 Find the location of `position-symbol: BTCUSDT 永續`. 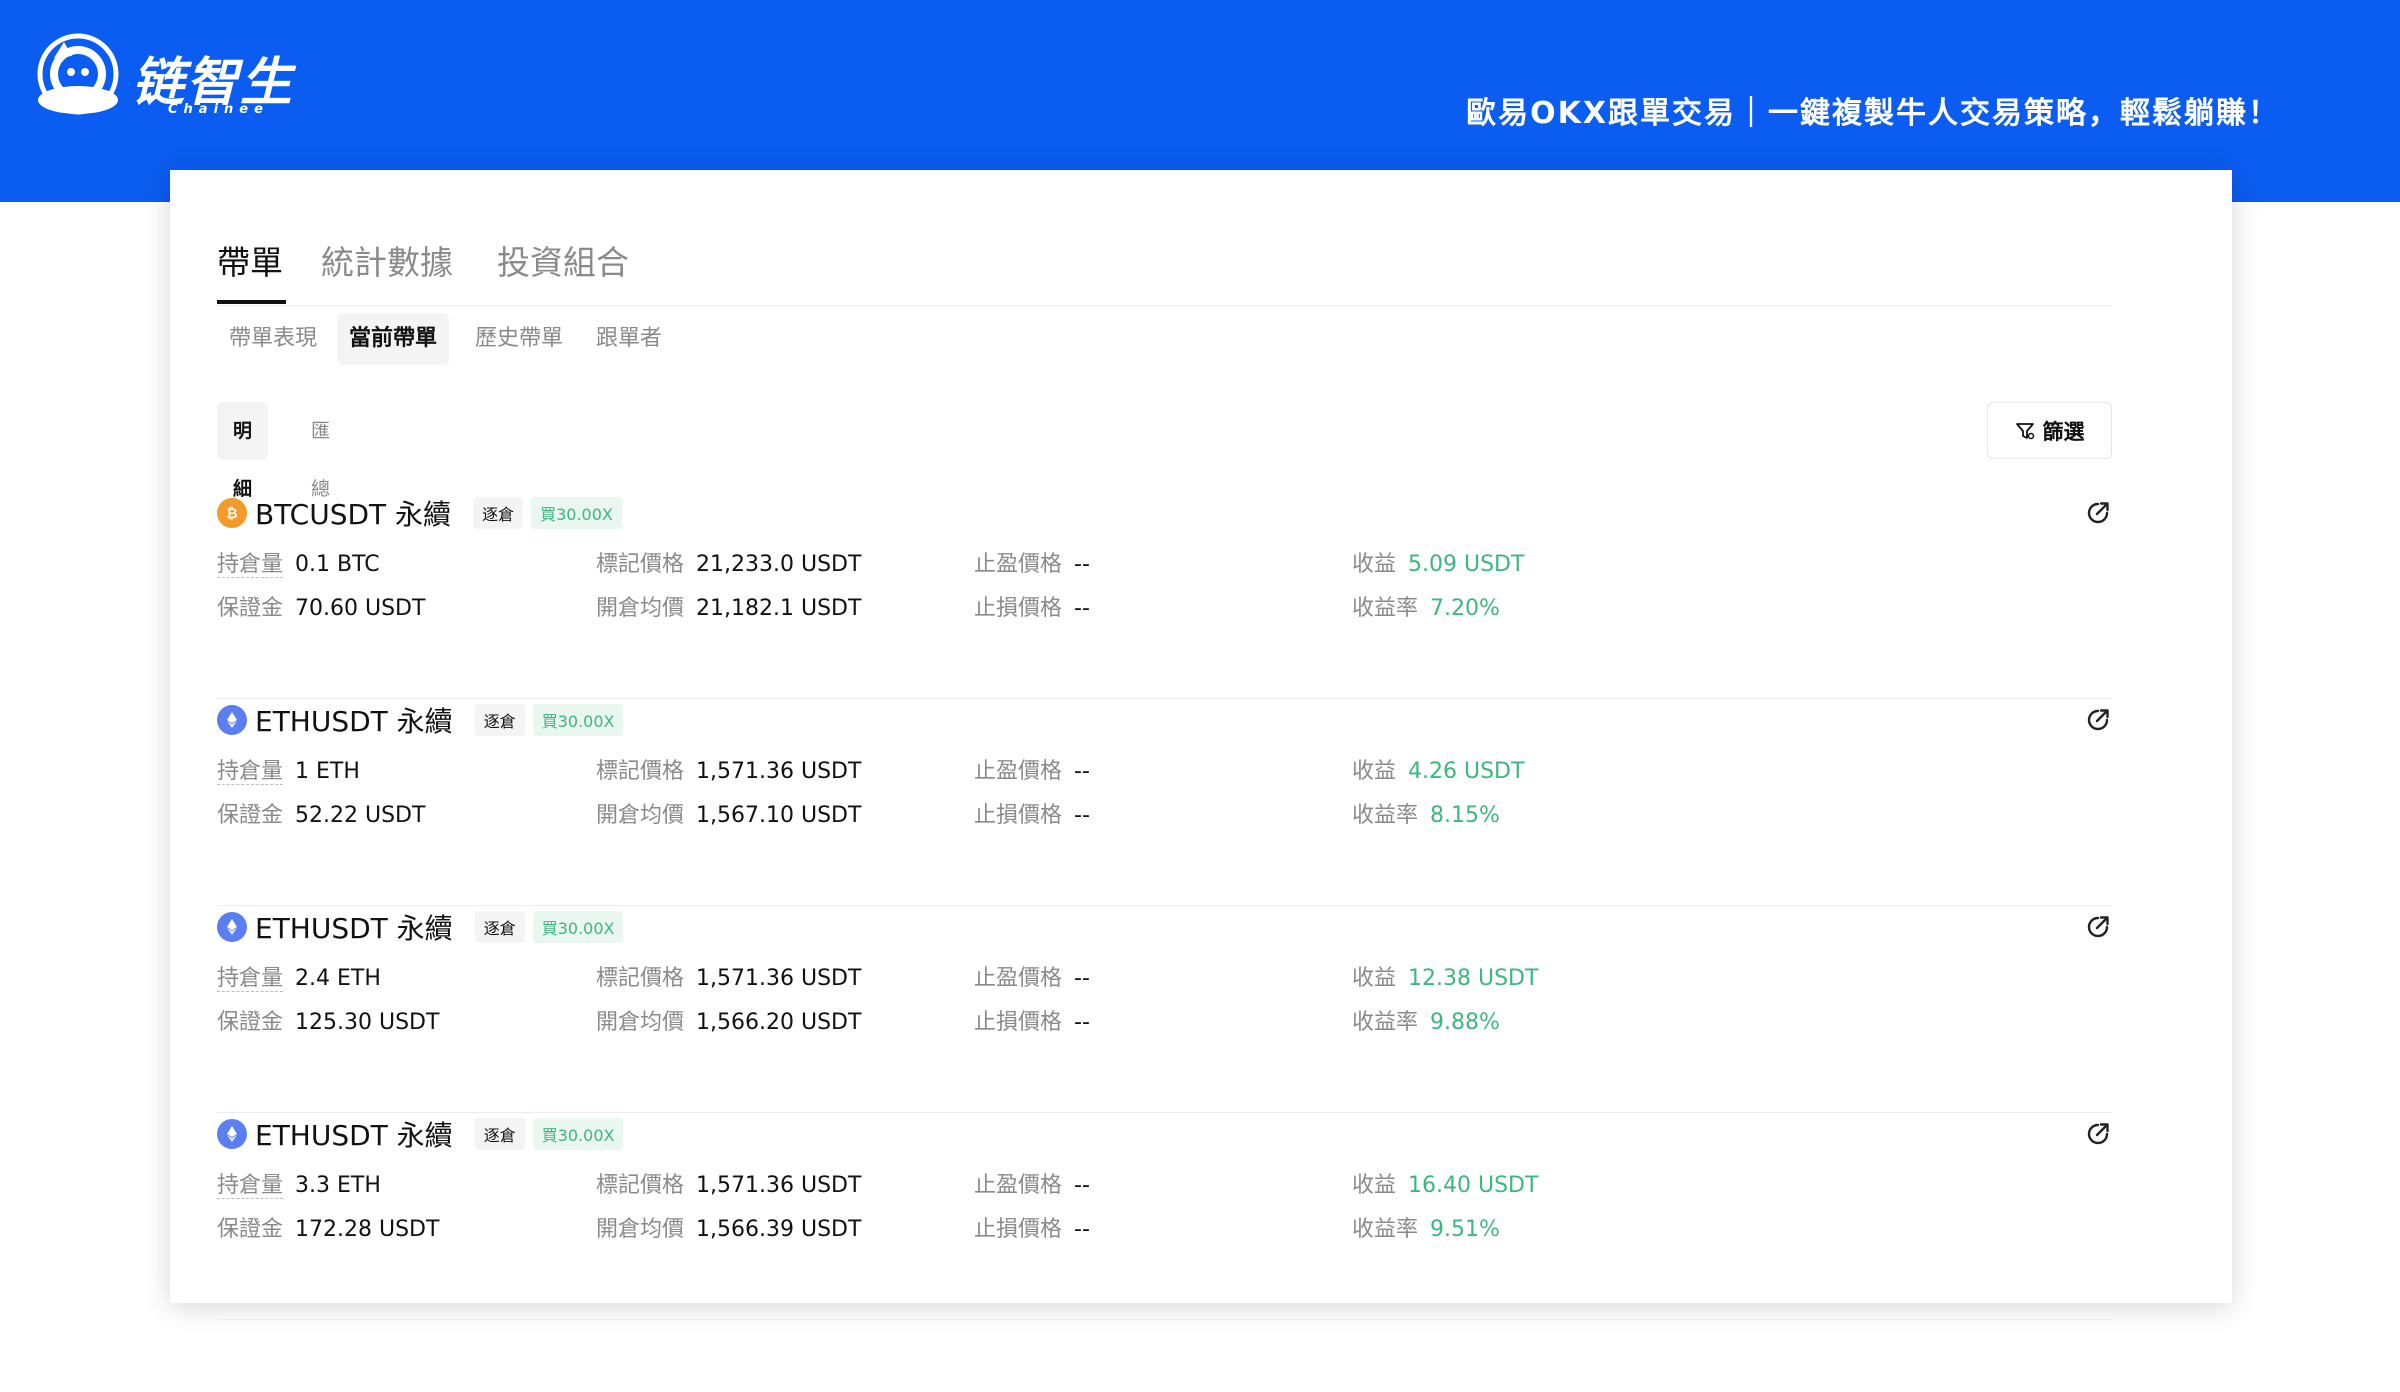

position-symbol: BTCUSDT 永續 is located at coordinates (353, 514).